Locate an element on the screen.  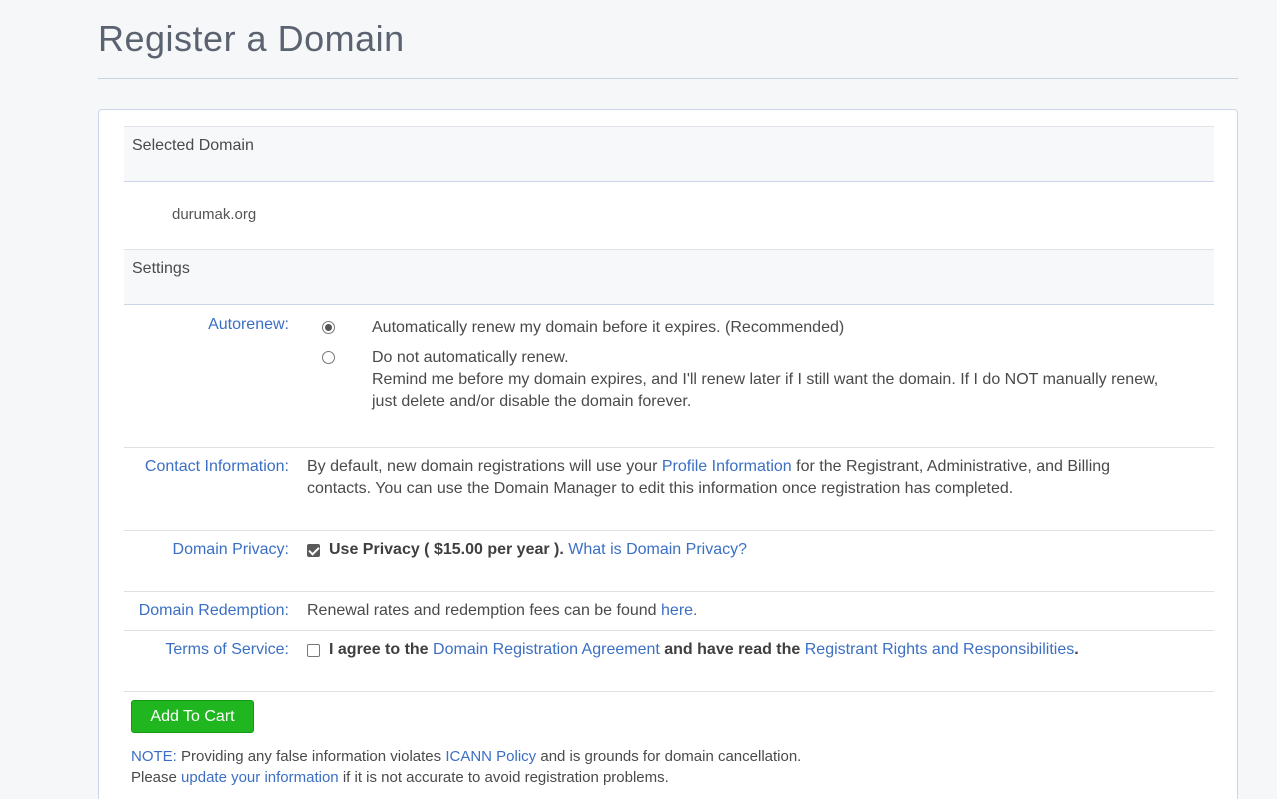
what-is-privacy-link: What is Domain Privacy? is located at coordinates (657, 549).